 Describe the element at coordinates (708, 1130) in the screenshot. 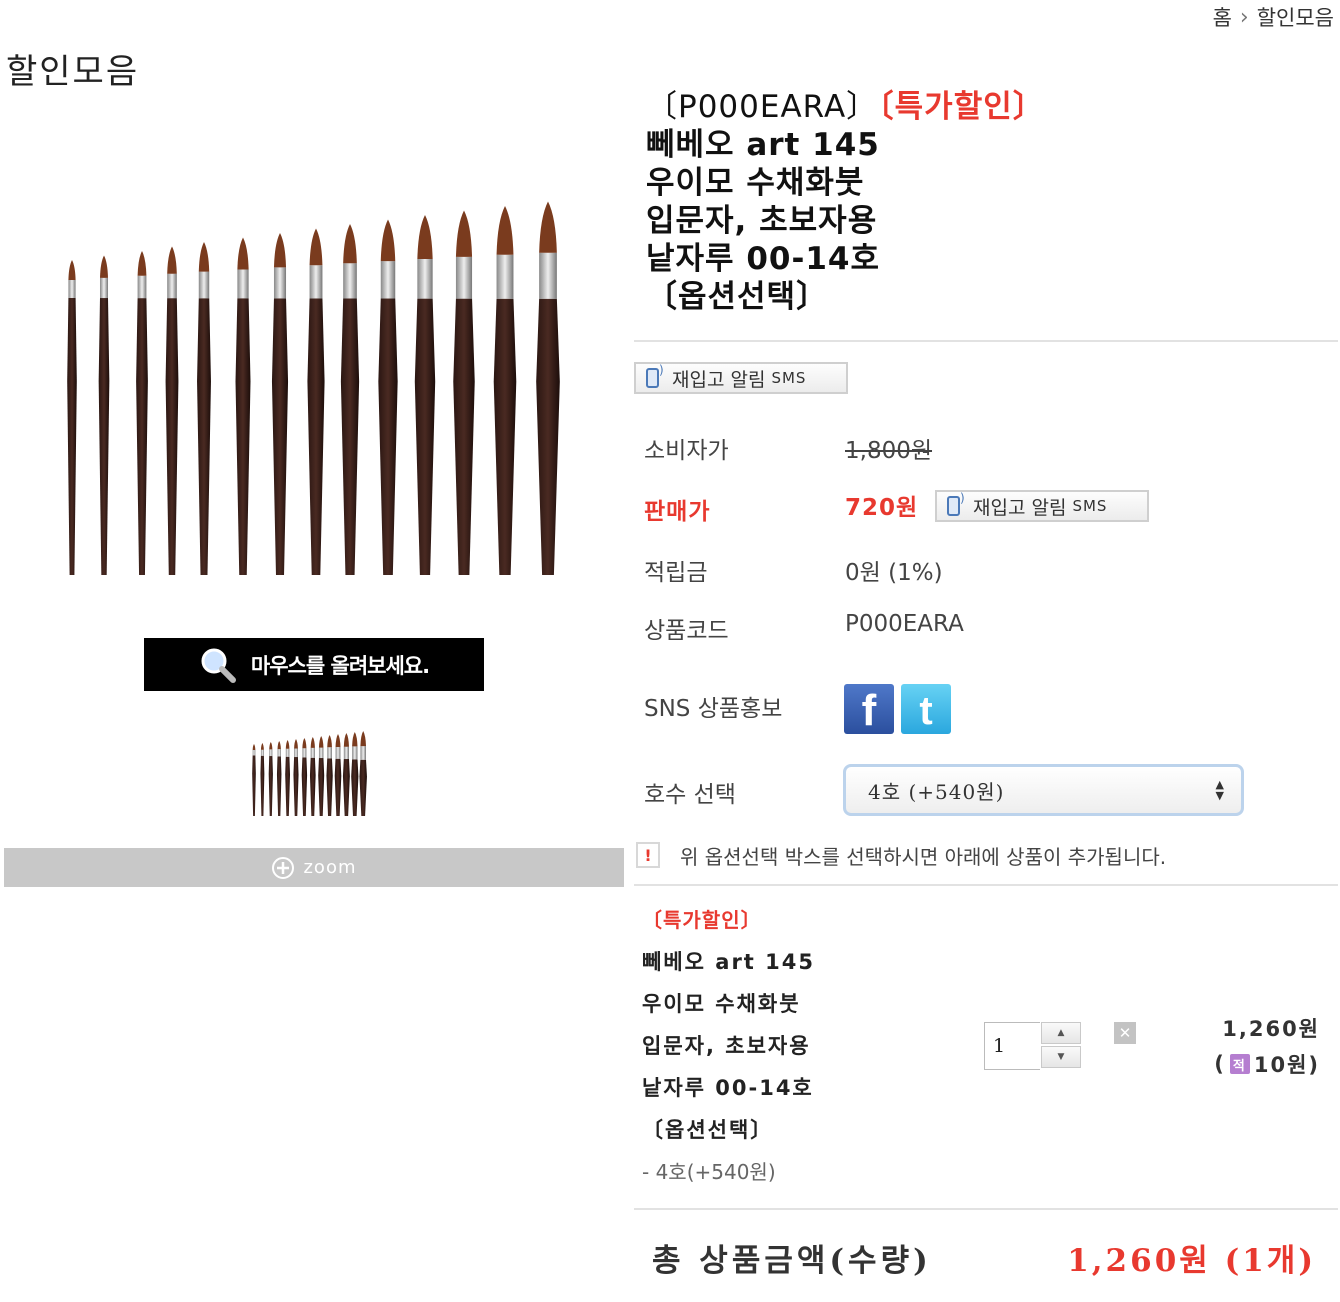

I see `selected-item-line: 〔옵션선택〕` at that location.